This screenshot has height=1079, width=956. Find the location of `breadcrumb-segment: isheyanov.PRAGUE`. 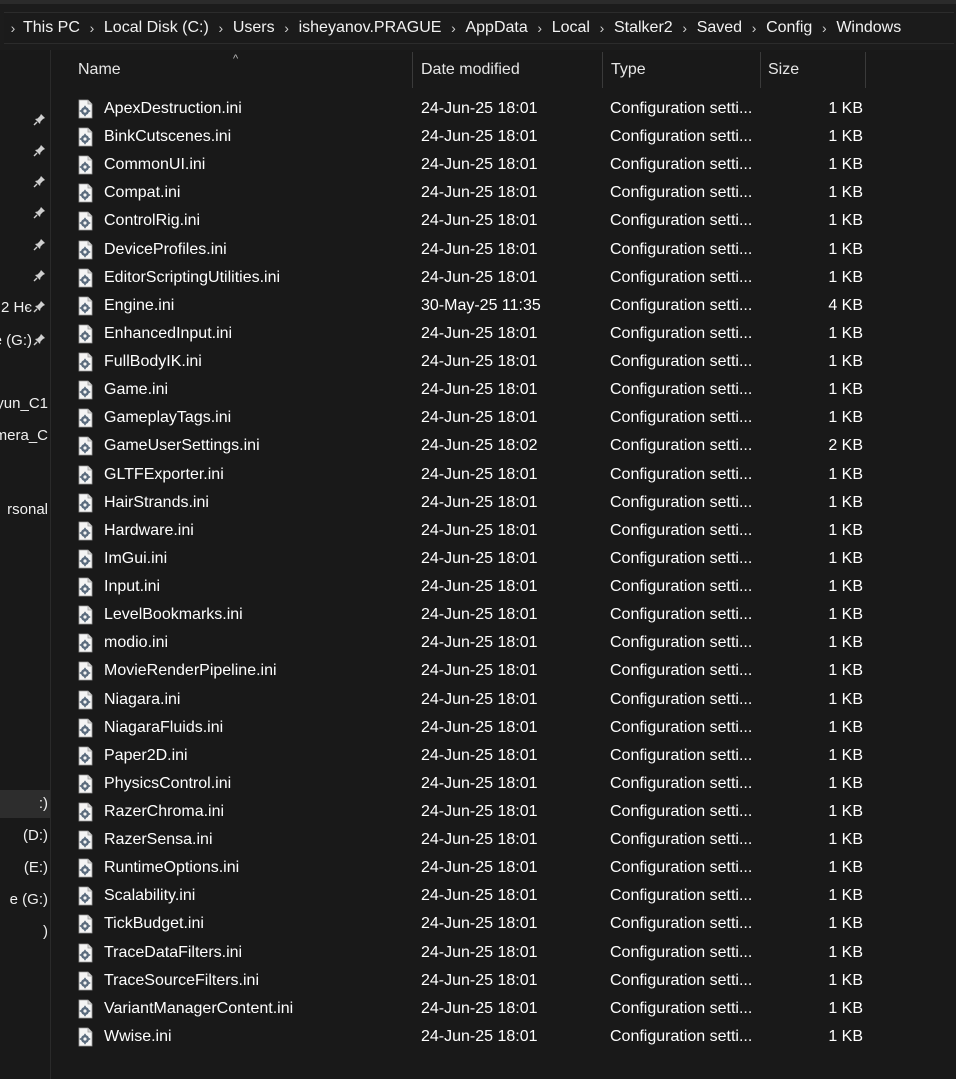

breadcrumb-segment: isheyanov.PRAGUE is located at coordinates (370, 28).